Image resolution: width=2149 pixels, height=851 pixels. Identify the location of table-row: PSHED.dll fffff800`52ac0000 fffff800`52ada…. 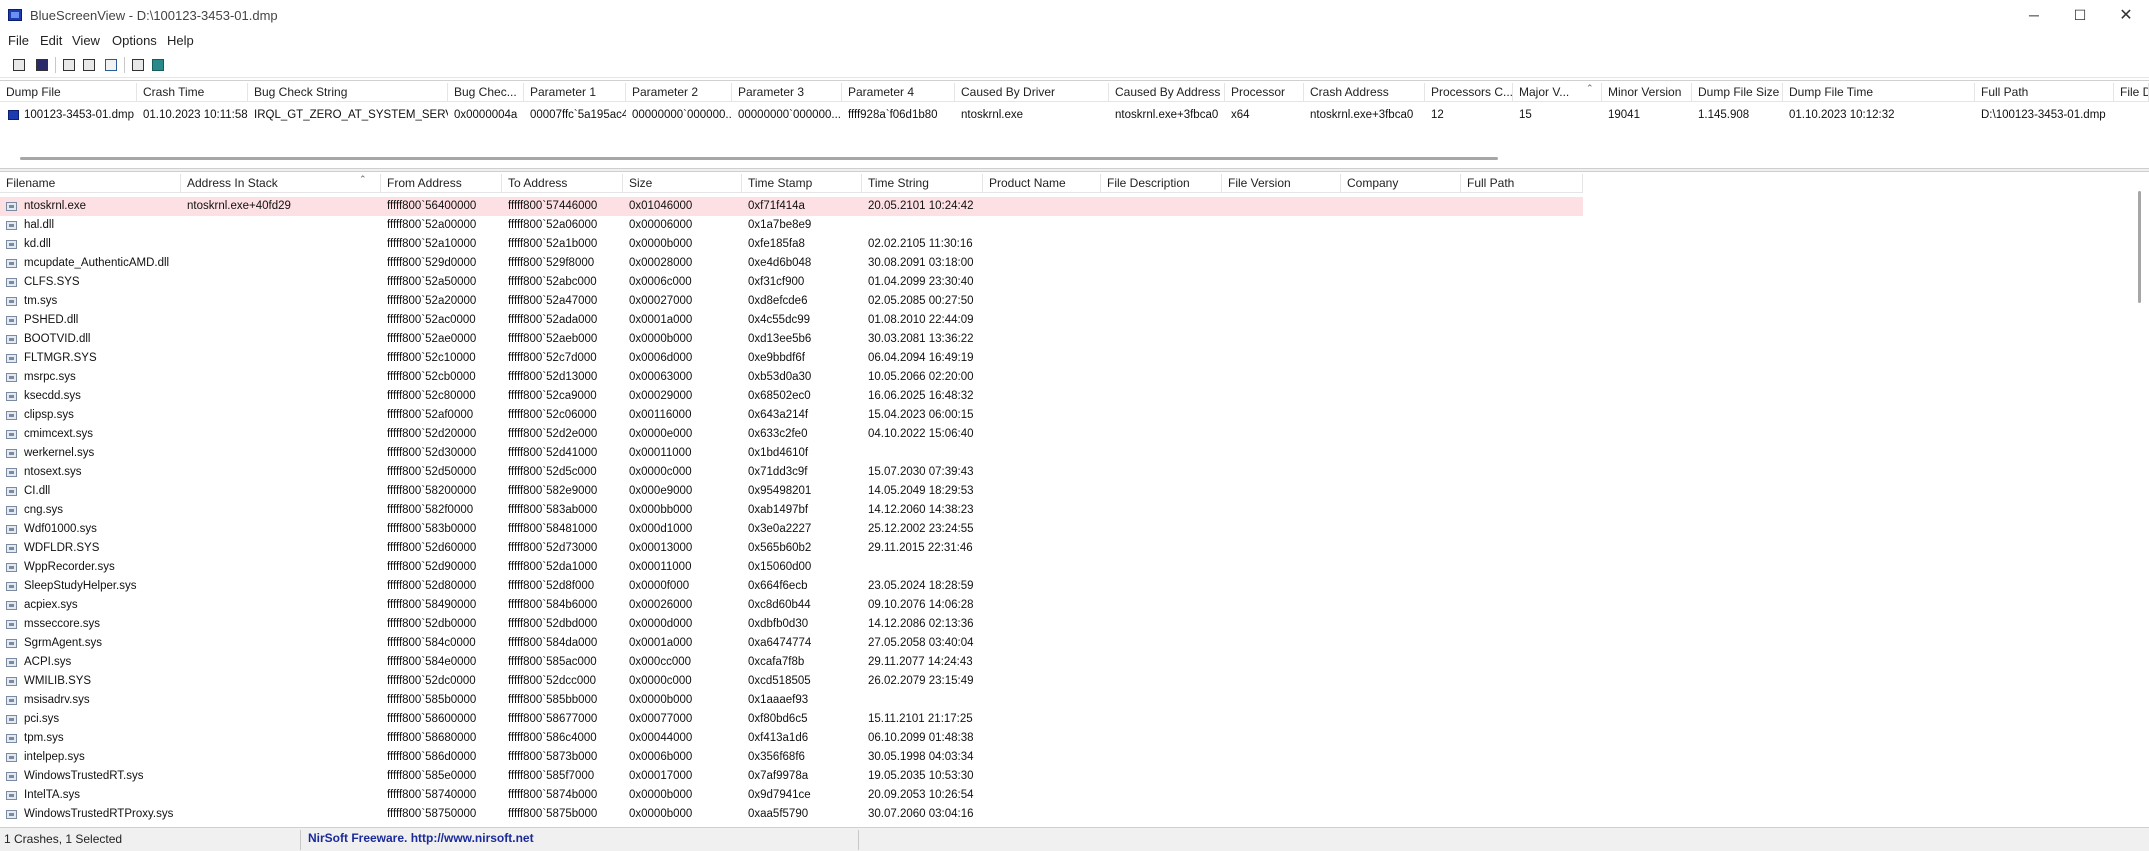
(791, 320).